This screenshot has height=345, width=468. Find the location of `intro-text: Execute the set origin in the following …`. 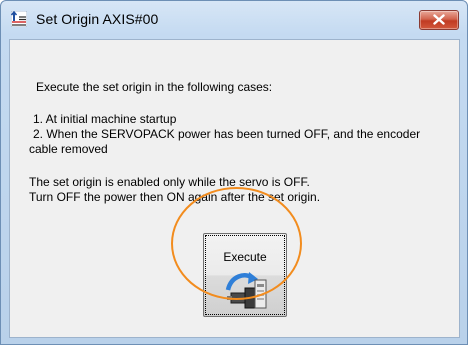

intro-text: Execute the set origin in the following … is located at coordinates (154, 87).